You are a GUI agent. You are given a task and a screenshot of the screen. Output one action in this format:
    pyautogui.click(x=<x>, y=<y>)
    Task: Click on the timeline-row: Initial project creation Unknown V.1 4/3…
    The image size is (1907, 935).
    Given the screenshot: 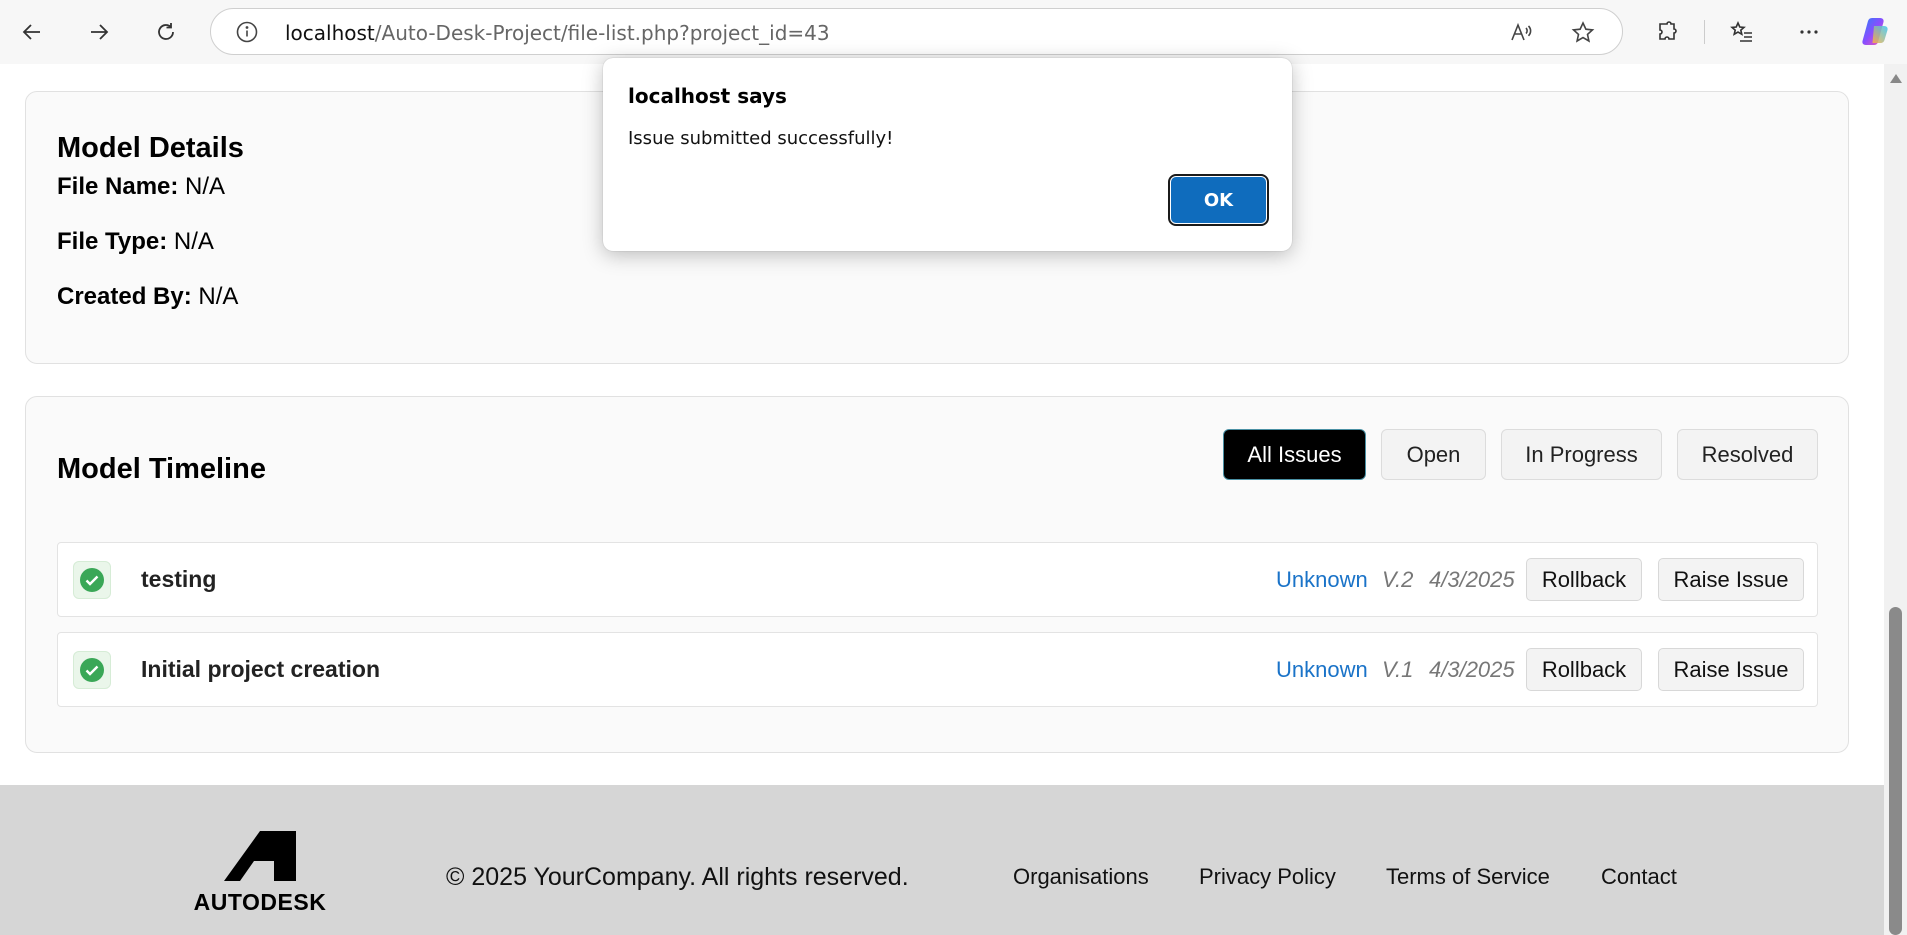 What is the action you would take?
    pyautogui.click(x=937, y=669)
    